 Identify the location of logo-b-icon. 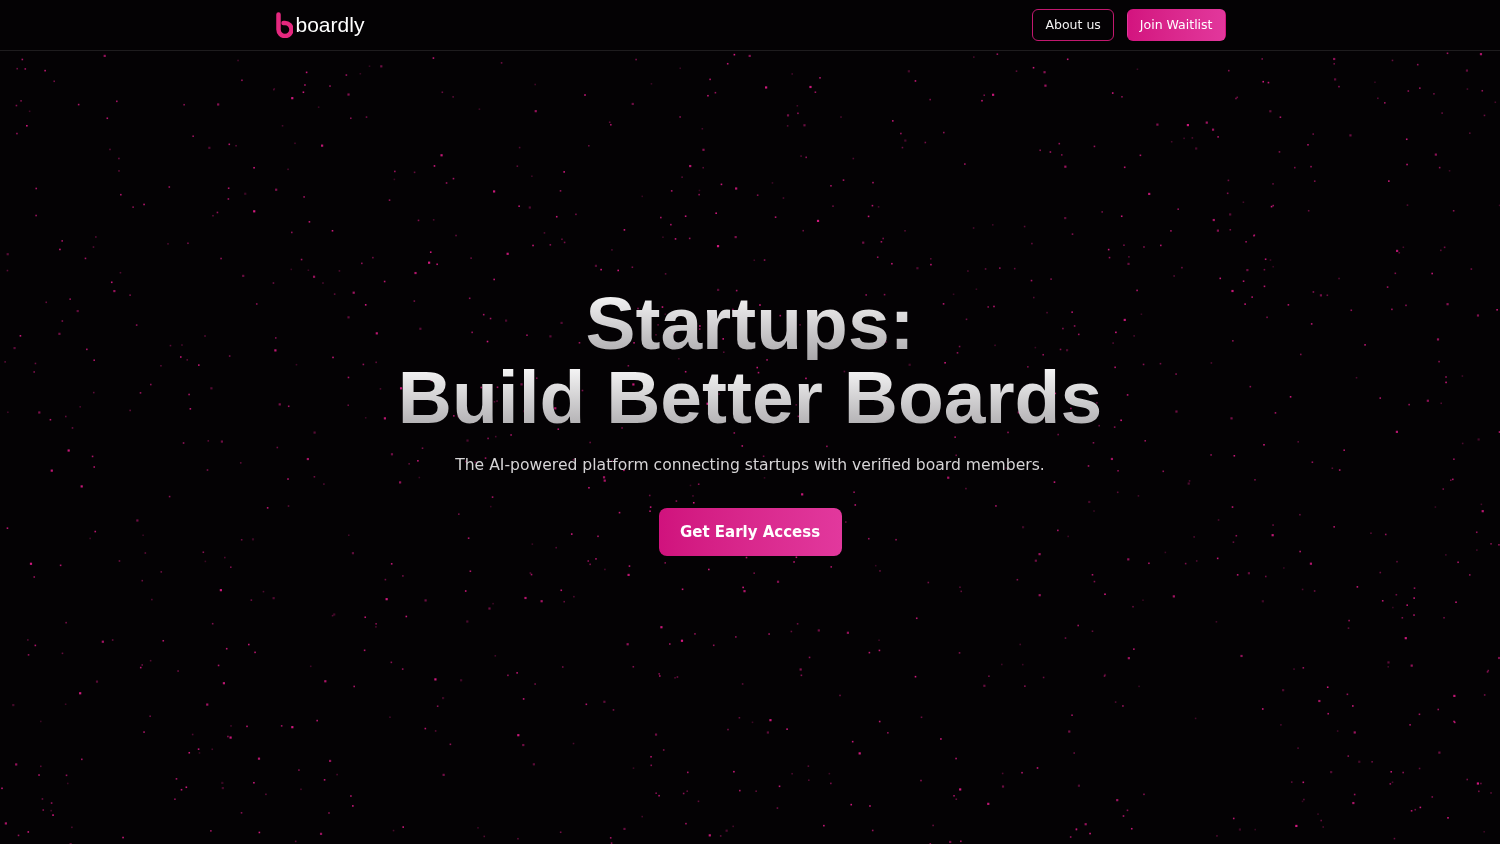
(283, 25).